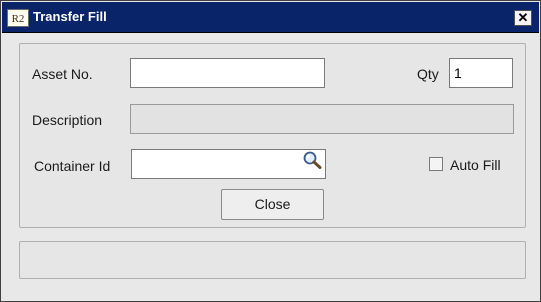  Describe the element at coordinates (523, 18) in the screenshot. I see `window-close-button: ✕` at that location.